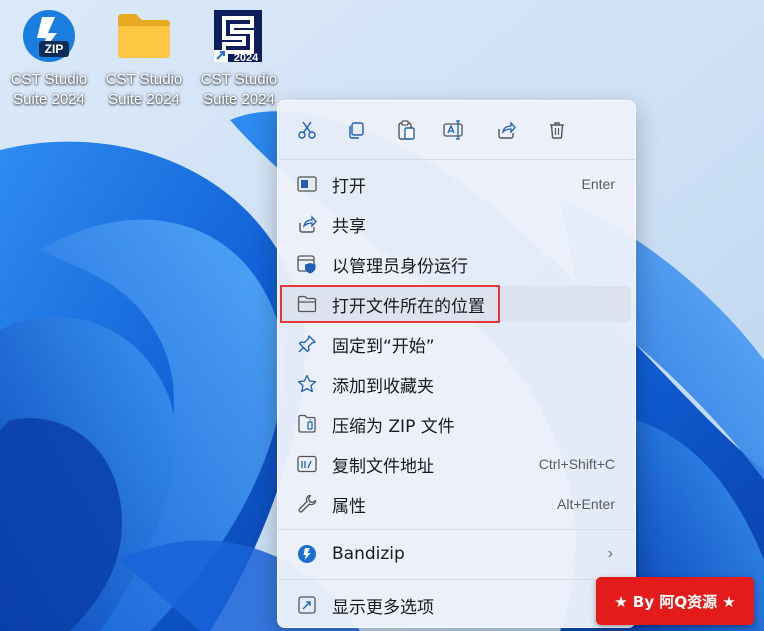 This screenshot has width=764, height=631. Describe the element at coordinates (349, 506) in the screenshot. I see `menu-item-label: 属性` at that location.